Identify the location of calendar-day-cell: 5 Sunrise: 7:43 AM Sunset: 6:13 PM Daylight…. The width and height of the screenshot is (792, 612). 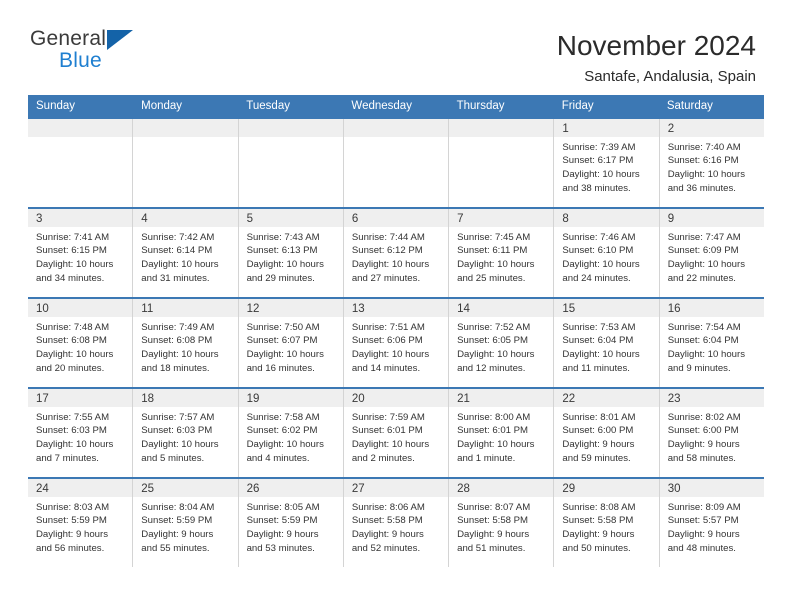
(291, 252).